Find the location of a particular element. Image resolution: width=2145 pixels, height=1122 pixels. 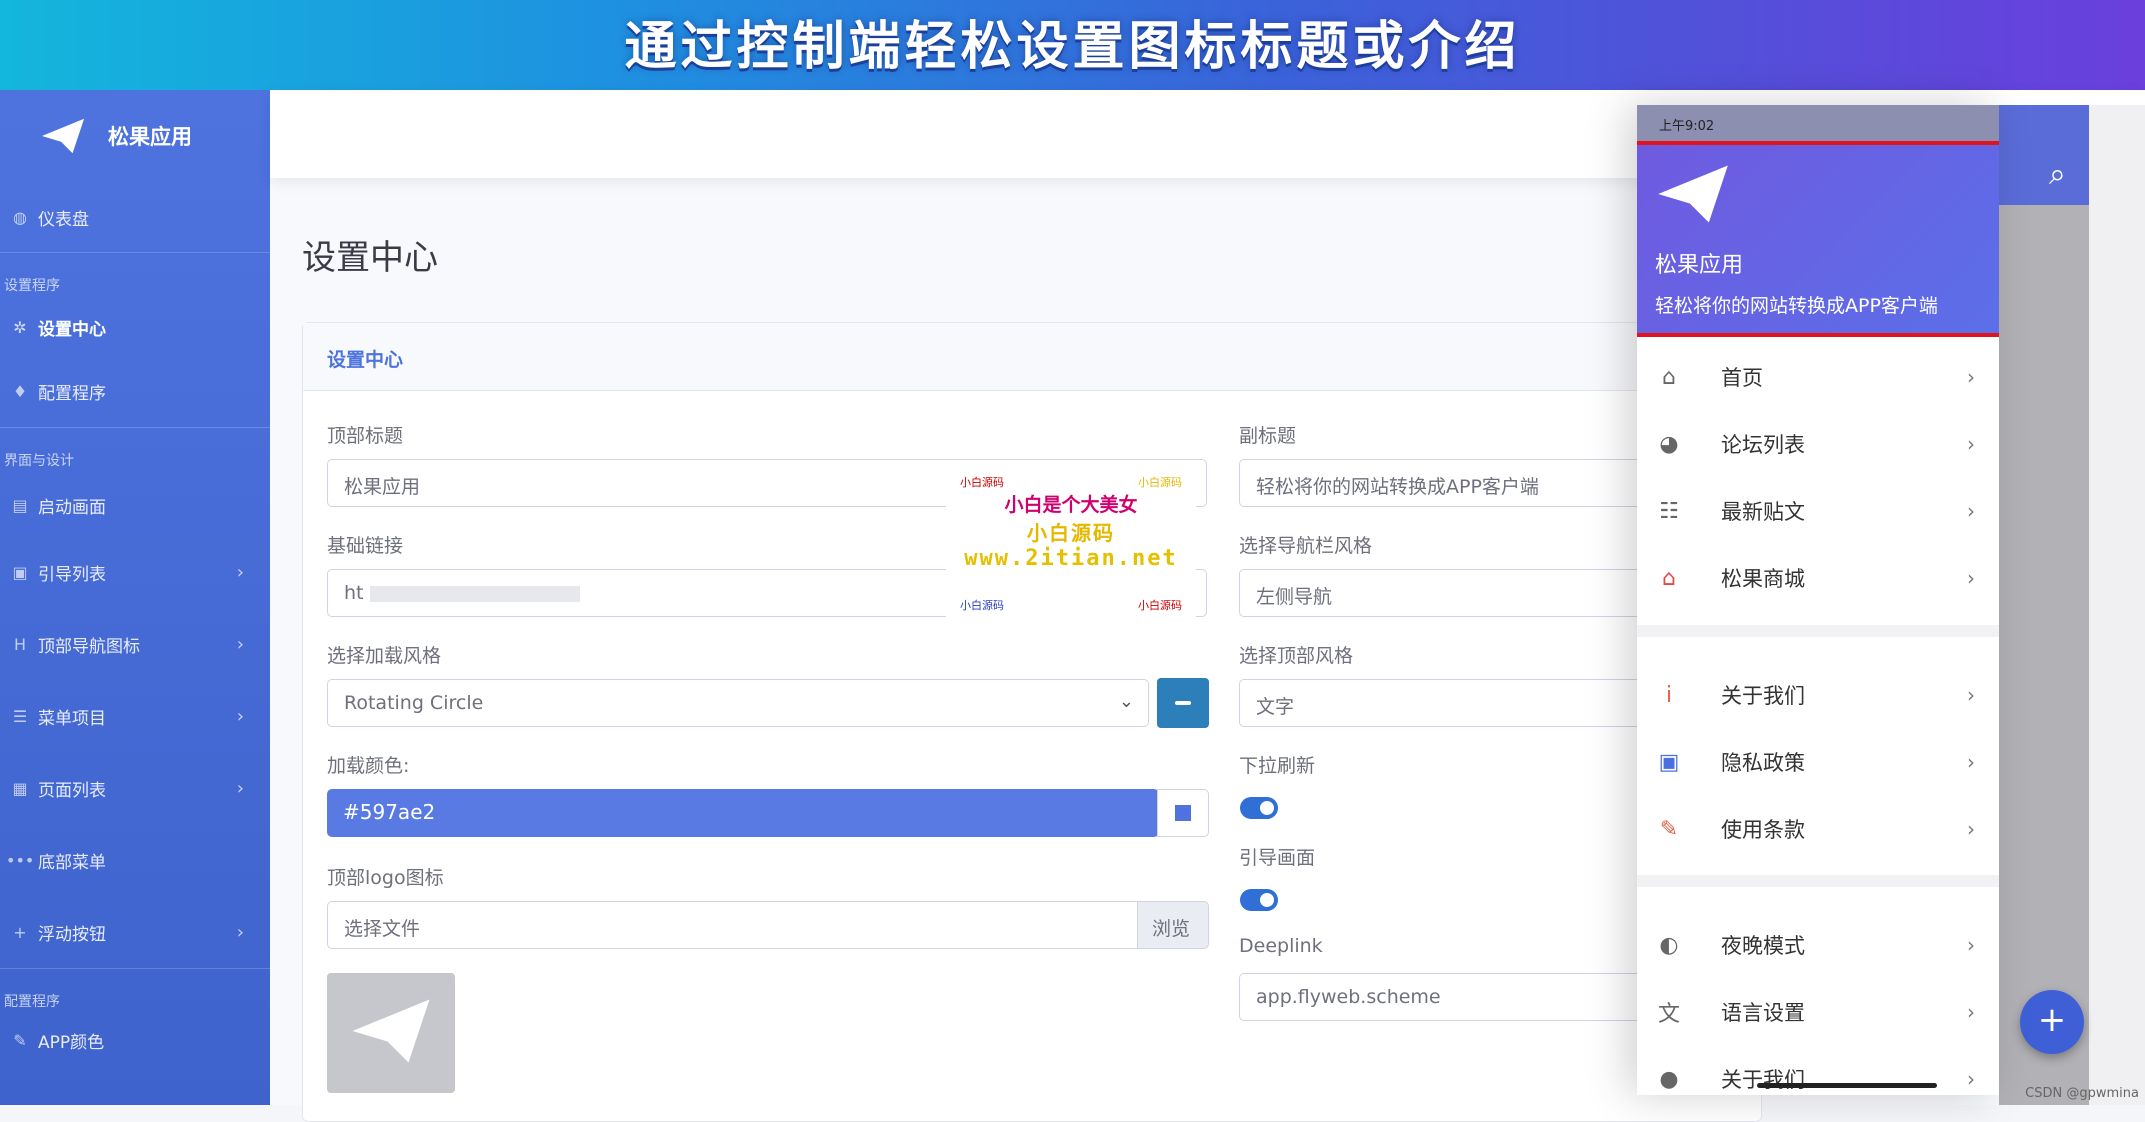

csdn-watermark: CSDN @gpwmina is located at coordinates (2082, 1093).